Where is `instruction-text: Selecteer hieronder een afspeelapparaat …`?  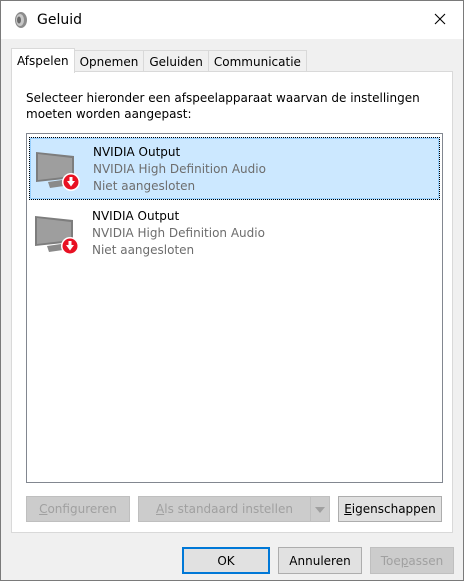 instruction-text: Selecteer hieronder een afspeelapparaat … is located at coordinates (223, 106).